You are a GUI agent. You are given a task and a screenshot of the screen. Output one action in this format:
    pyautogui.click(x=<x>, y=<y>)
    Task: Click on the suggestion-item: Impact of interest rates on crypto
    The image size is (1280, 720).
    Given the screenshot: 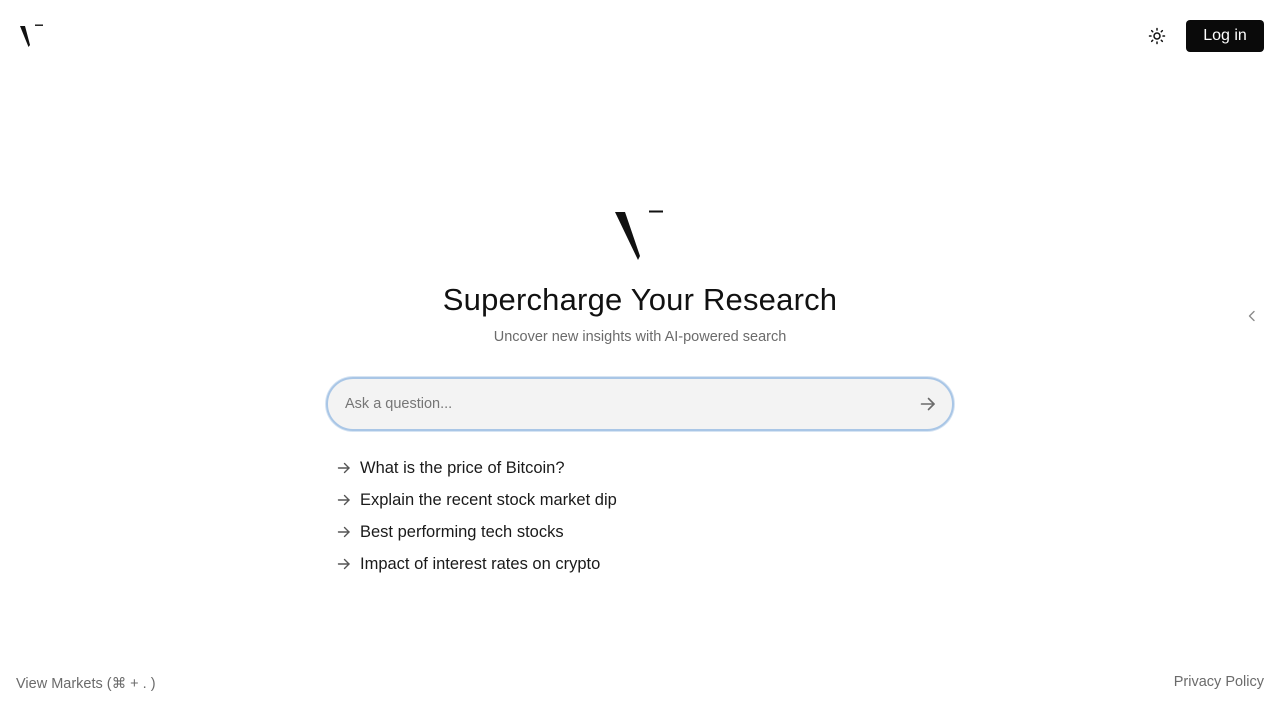 What is the action you would take?
    pyautogui.click(x=586, y=564)
    